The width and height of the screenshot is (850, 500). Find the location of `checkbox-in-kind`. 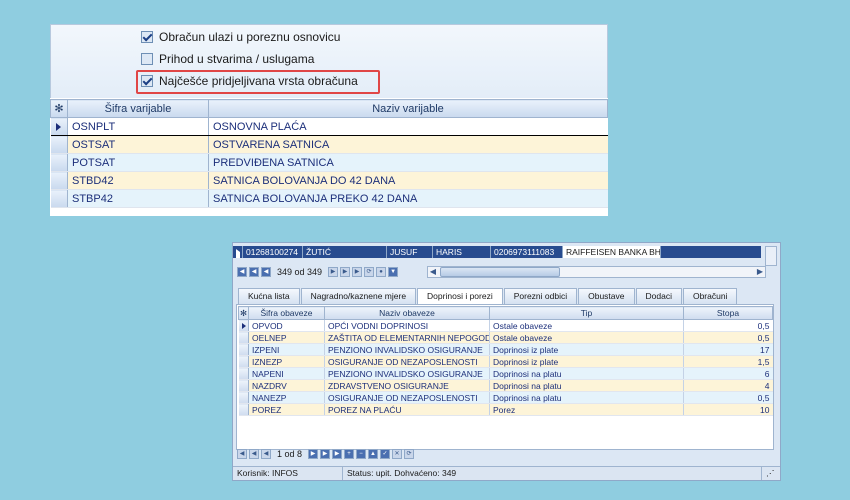

checkbox-in-kind is located at coordinates (147, 59).